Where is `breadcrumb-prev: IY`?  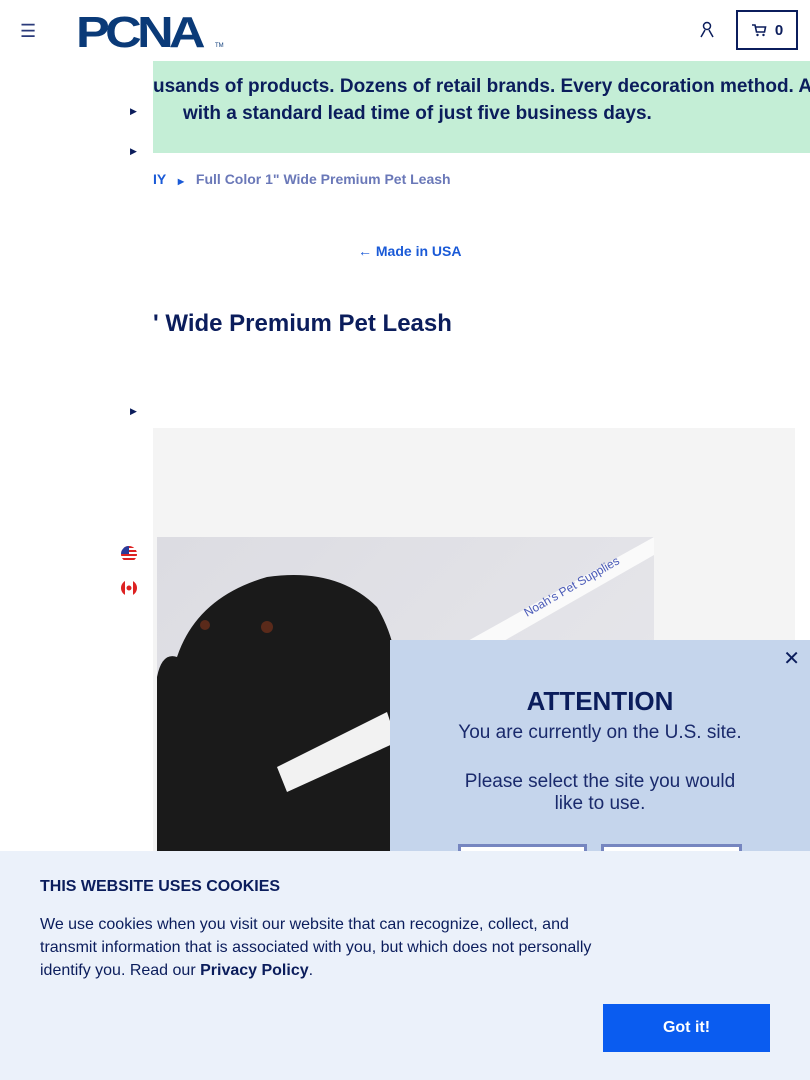
breadcrumb-prev: IY is located at coordinates (159, 179).